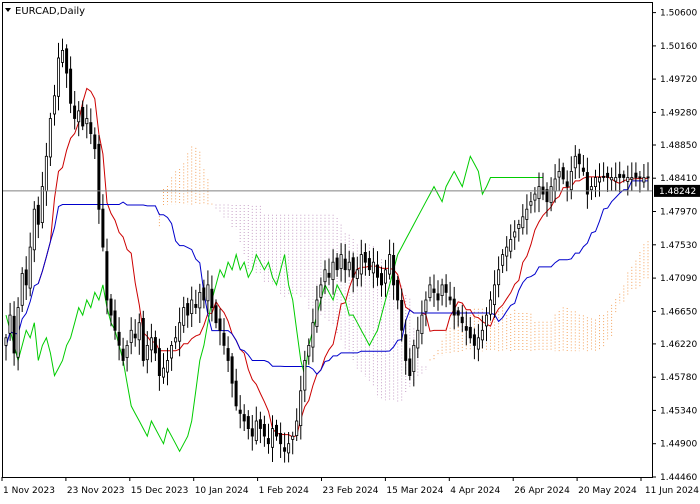  Describe the element at coordinates (45, 11) in the screenshot. I see `symbol-title: EURCAD,Daily` at that location.